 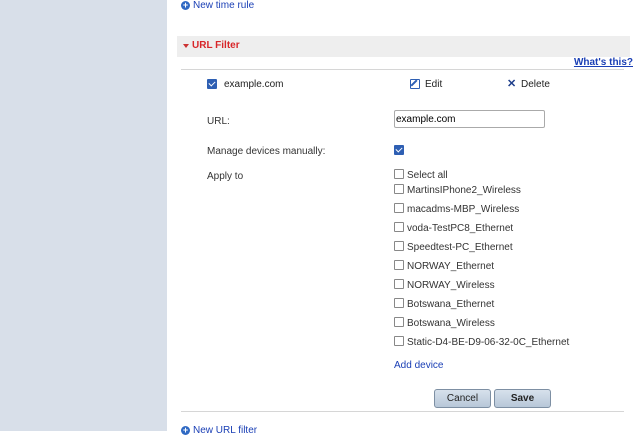 I want to click on section-title: URL Filter, so click(x=216, y=45).